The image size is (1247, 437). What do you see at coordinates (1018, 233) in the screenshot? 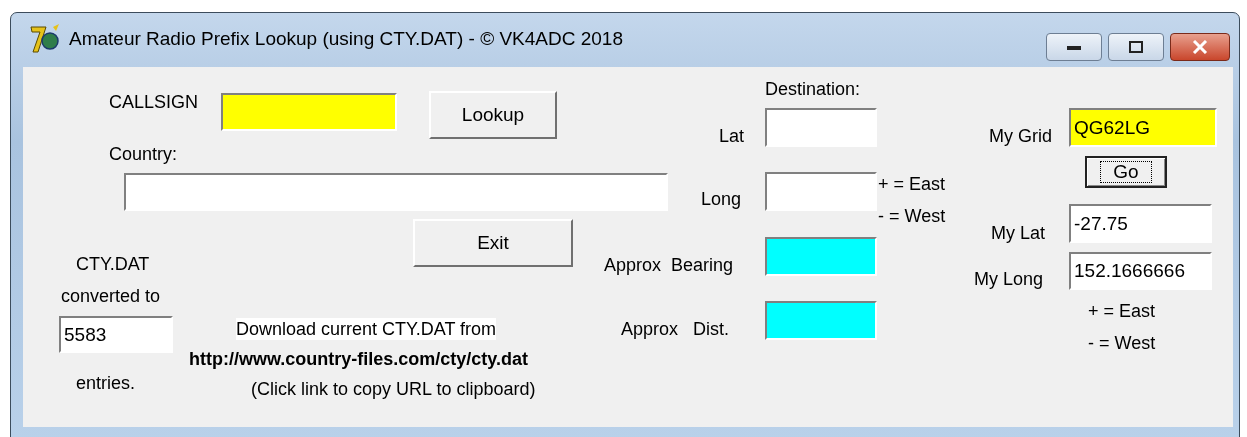
I see `field-label: My Lat` at bounding box center [1018, 233].